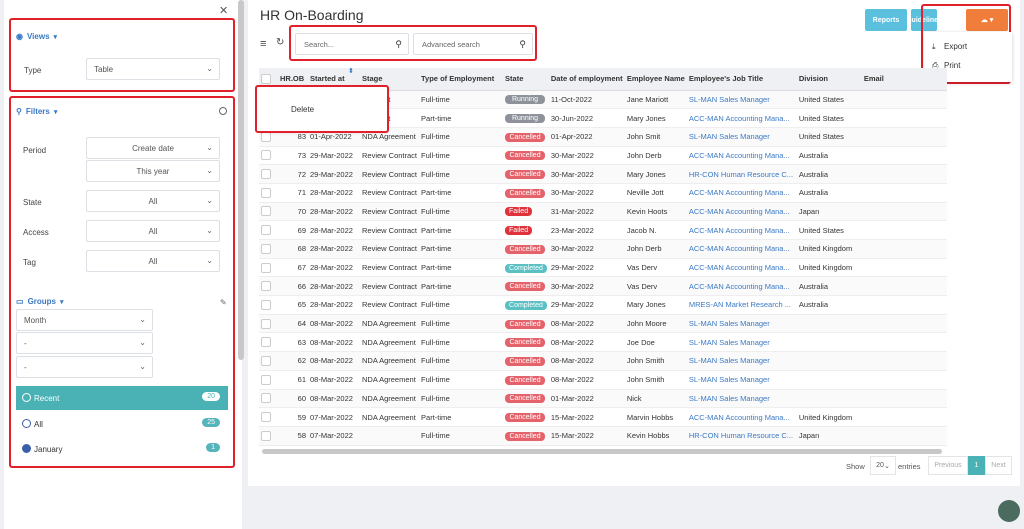 The image size is (1024, 529). Describe the element at coordinates (461, 79) in the screenshot. I see `col-header-type: Type of Employment` at that location.